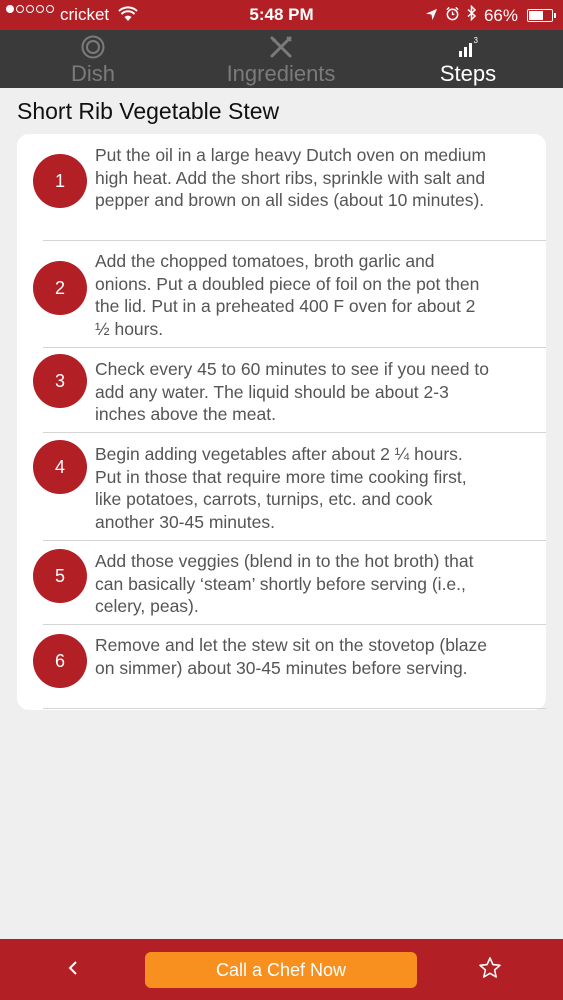 This screenshot has width=563, height=1000. What do you see at coordinates (147, 606) in the screenshot?
I see `step-text-line: celery, peas).` at bounding box center [147, 606].